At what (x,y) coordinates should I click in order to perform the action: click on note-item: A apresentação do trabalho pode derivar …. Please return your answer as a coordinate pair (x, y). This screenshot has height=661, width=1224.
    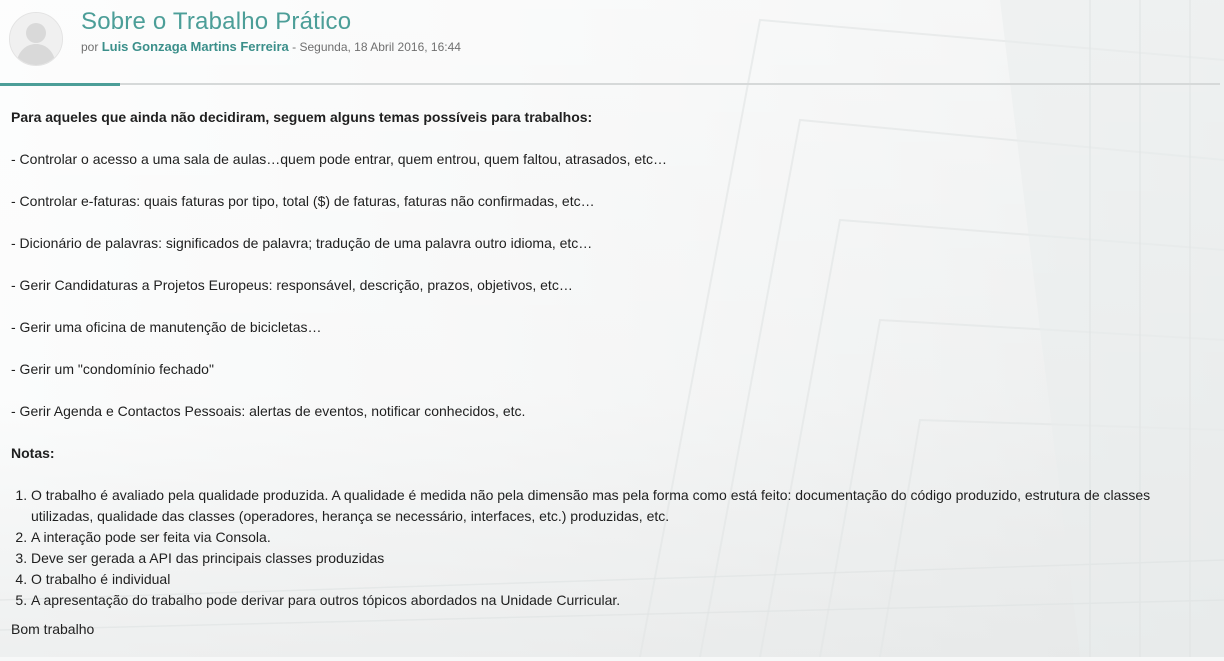
    Looking at the image, I should click on (623, 600).